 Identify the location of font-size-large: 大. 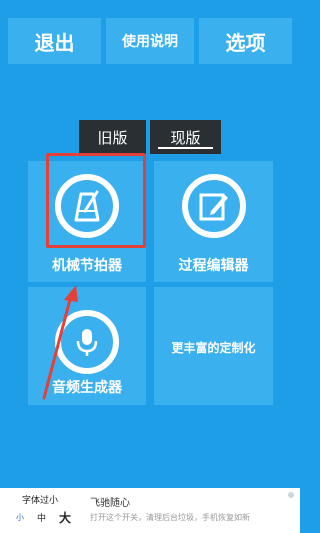
(65, 517).